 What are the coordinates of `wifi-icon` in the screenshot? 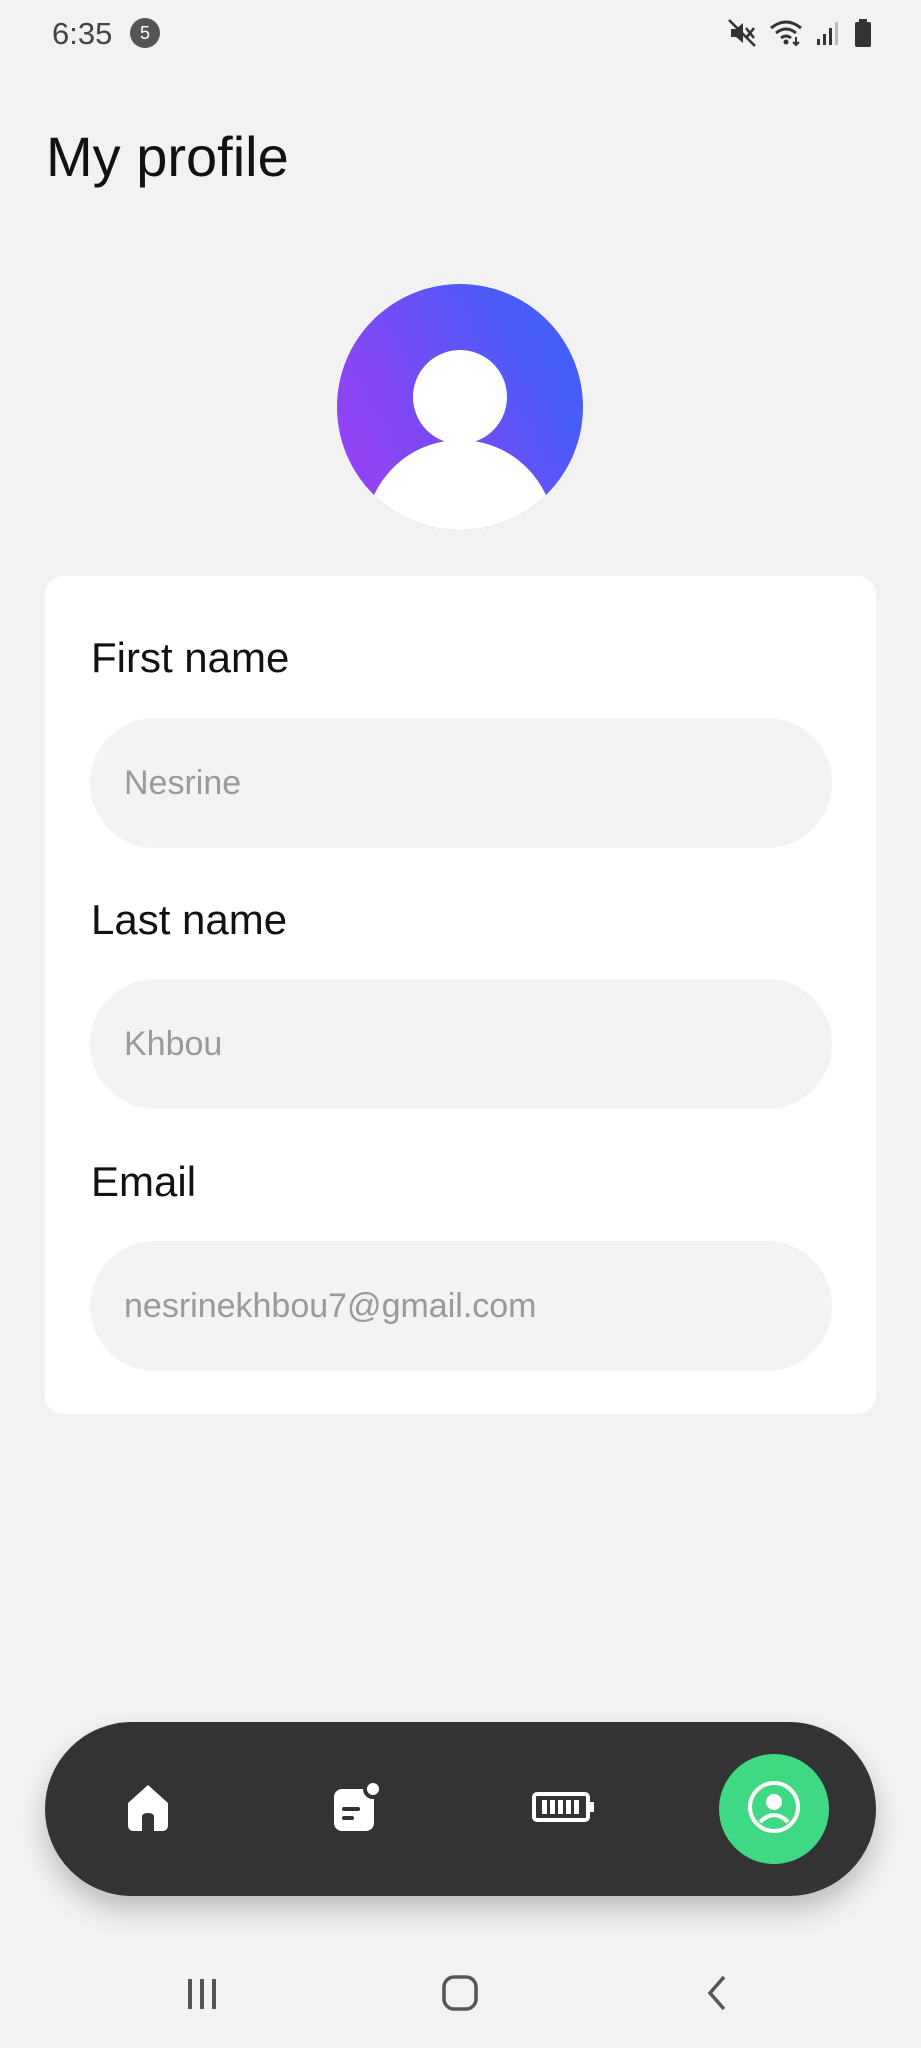 It's located at (786, 35).